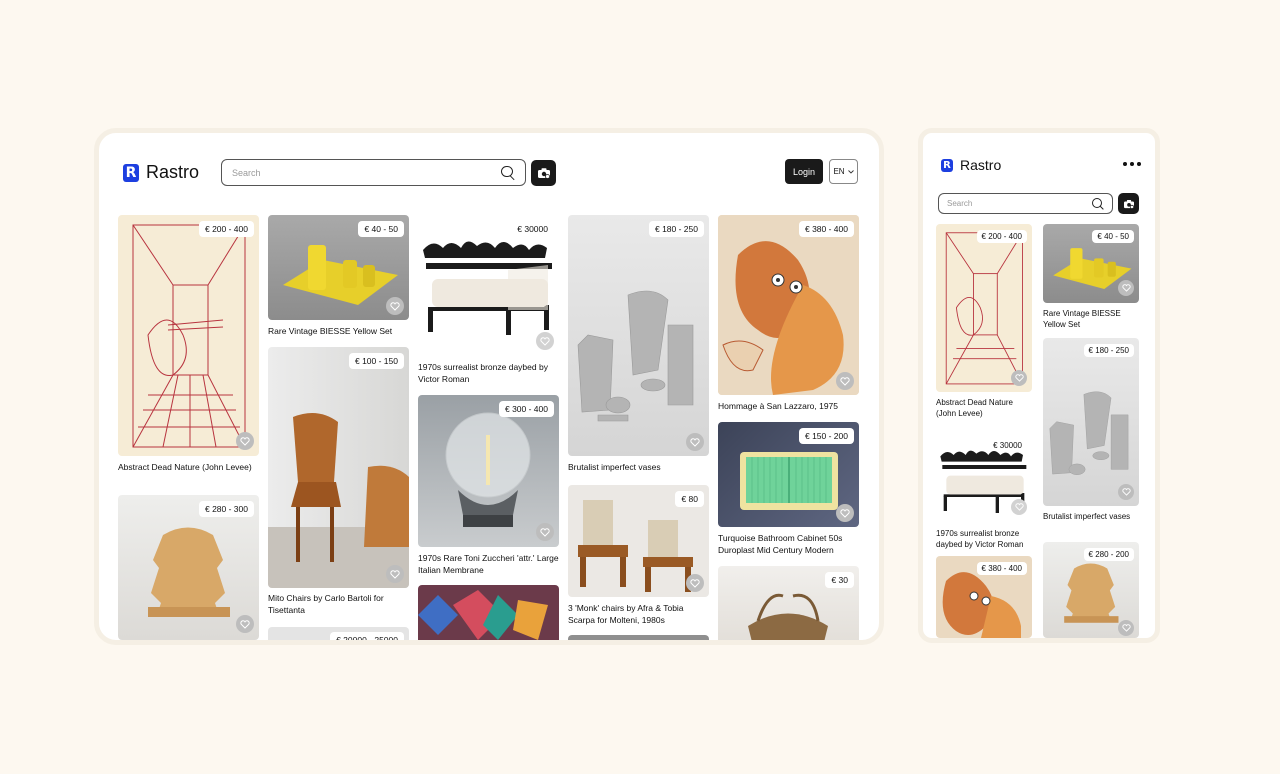 Image resolution: width=1280 pixels, height=774 pixels. Describe the element at coordinates (778, 406) in the screenshot. I see `product-title: Hommage à San Lazzaro, 1975` at that location.